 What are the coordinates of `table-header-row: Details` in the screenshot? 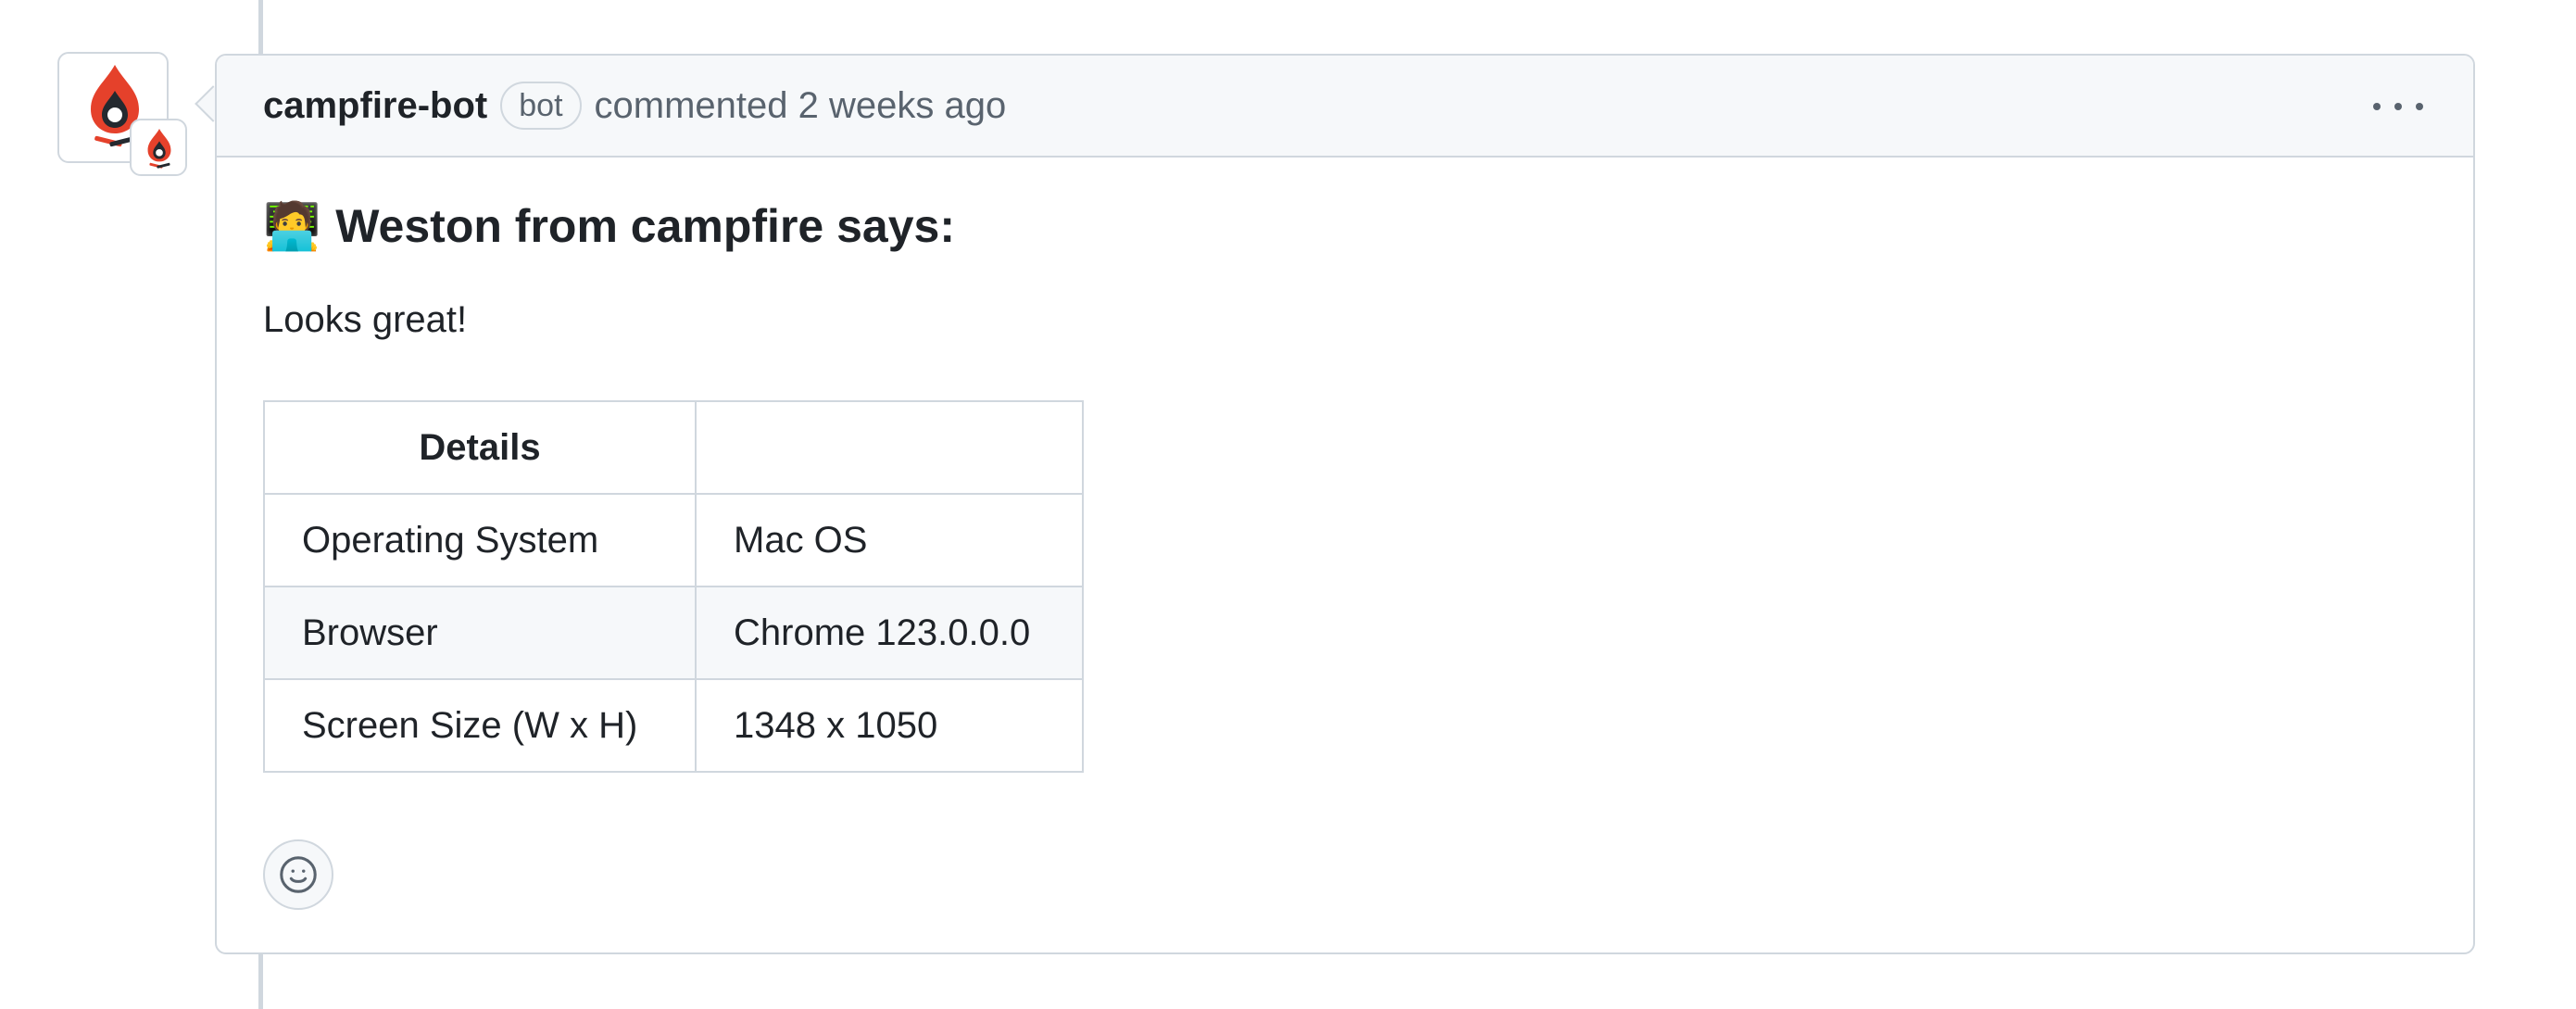 It's located at (673, 448).